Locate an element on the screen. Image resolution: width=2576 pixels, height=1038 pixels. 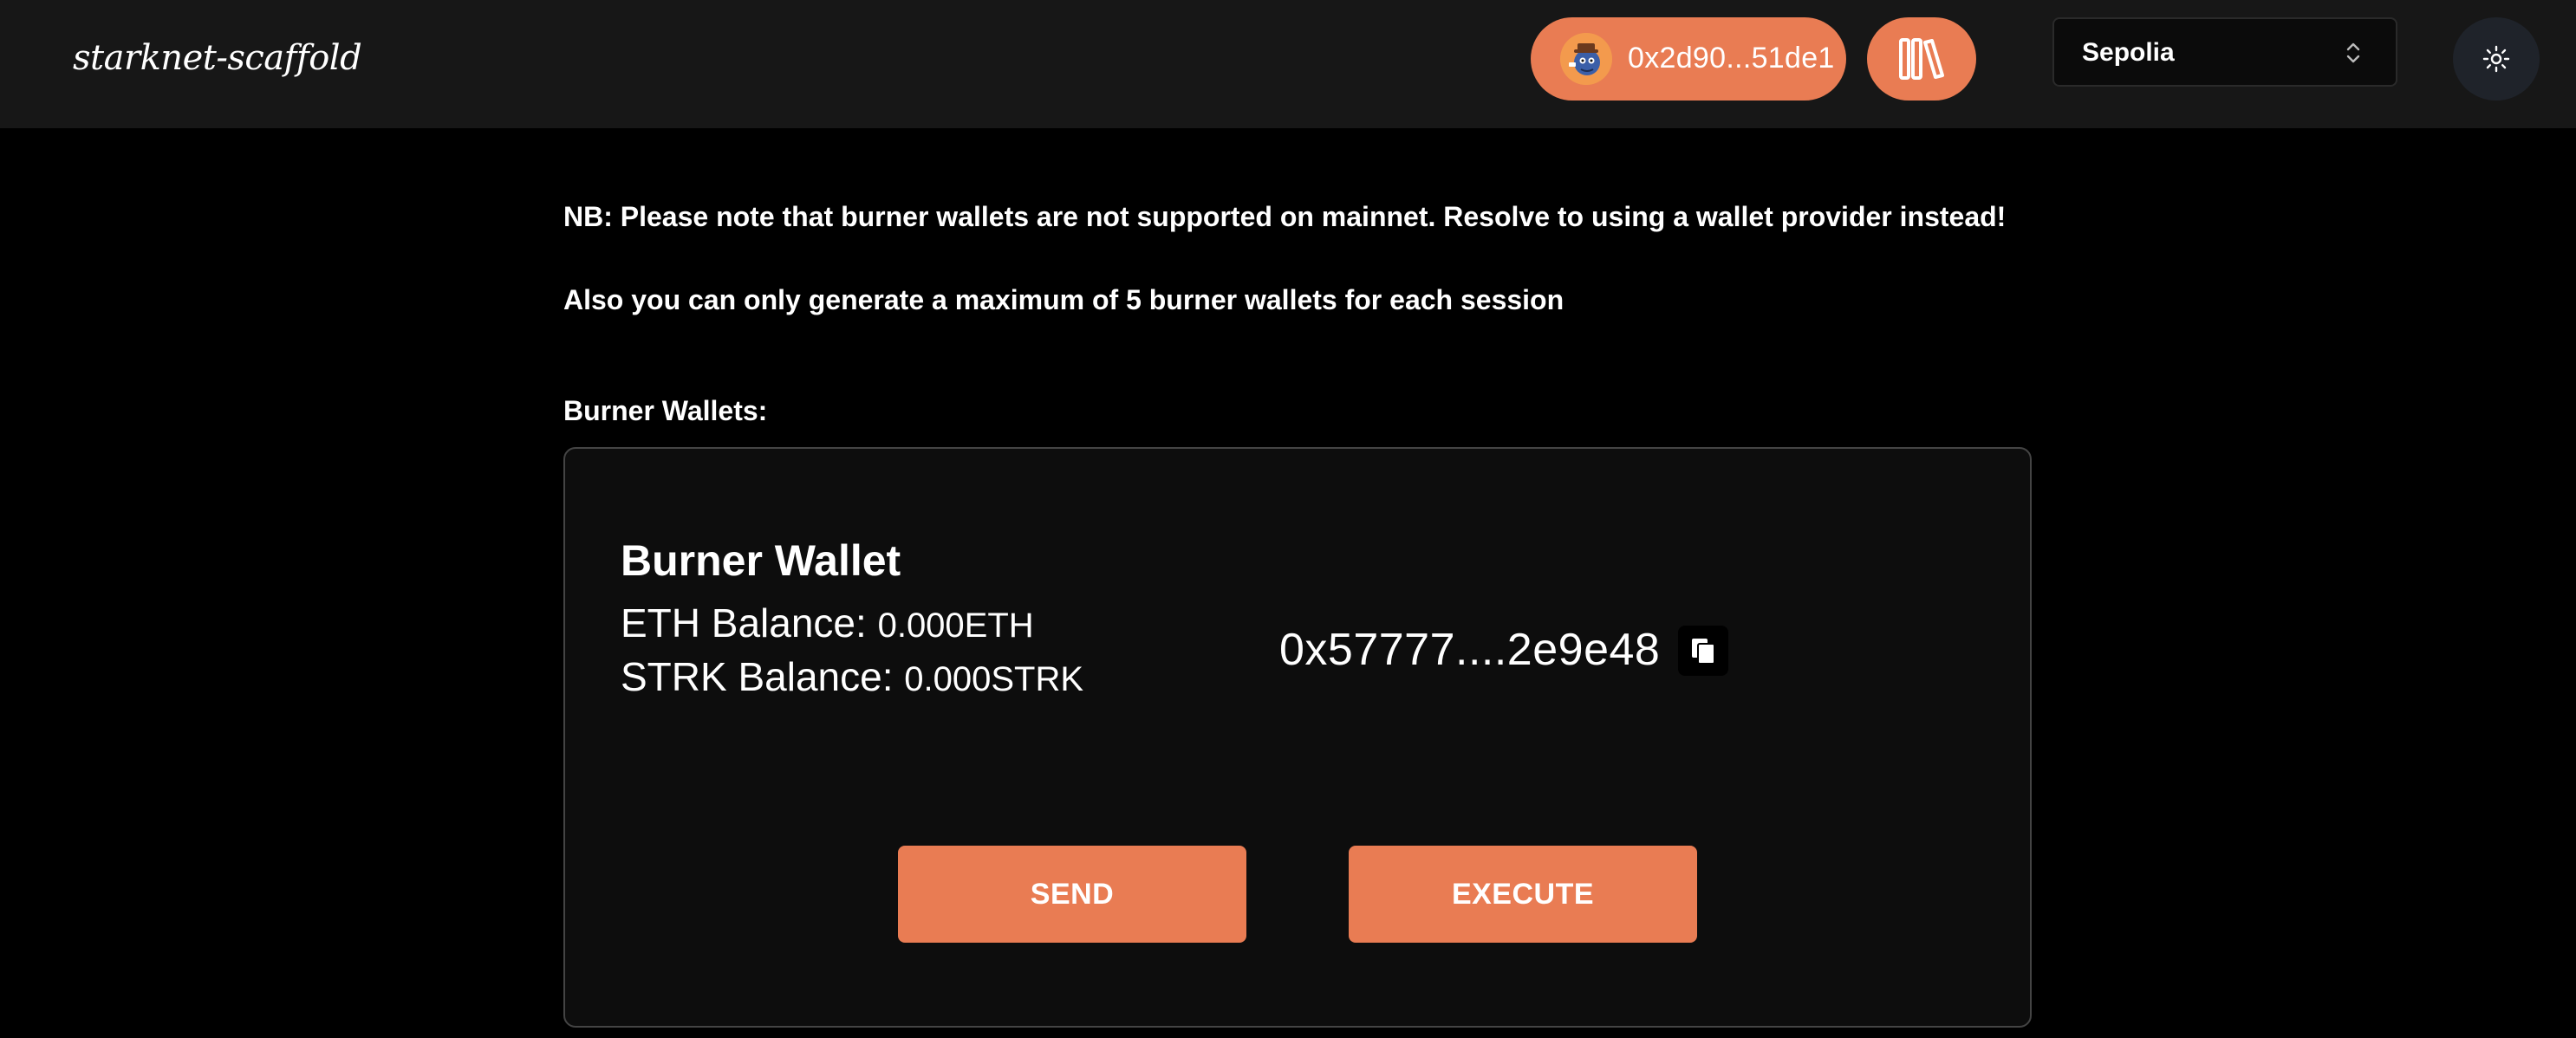
app-logo: starknet-scaffold is located at coordinates (217, 58).